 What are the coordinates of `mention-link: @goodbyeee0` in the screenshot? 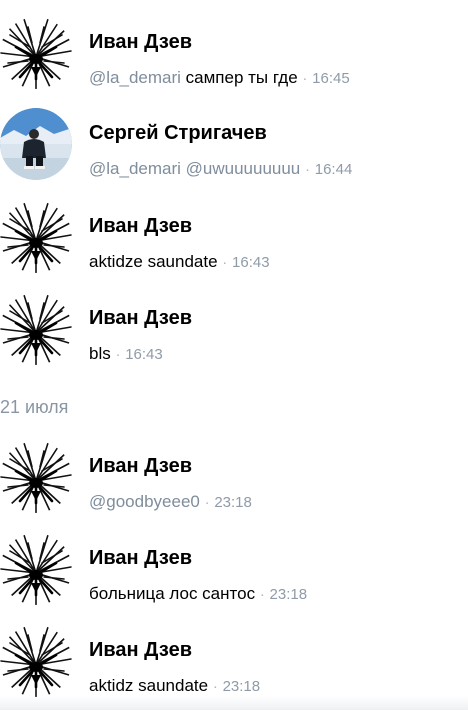 It's located at (144, 501).